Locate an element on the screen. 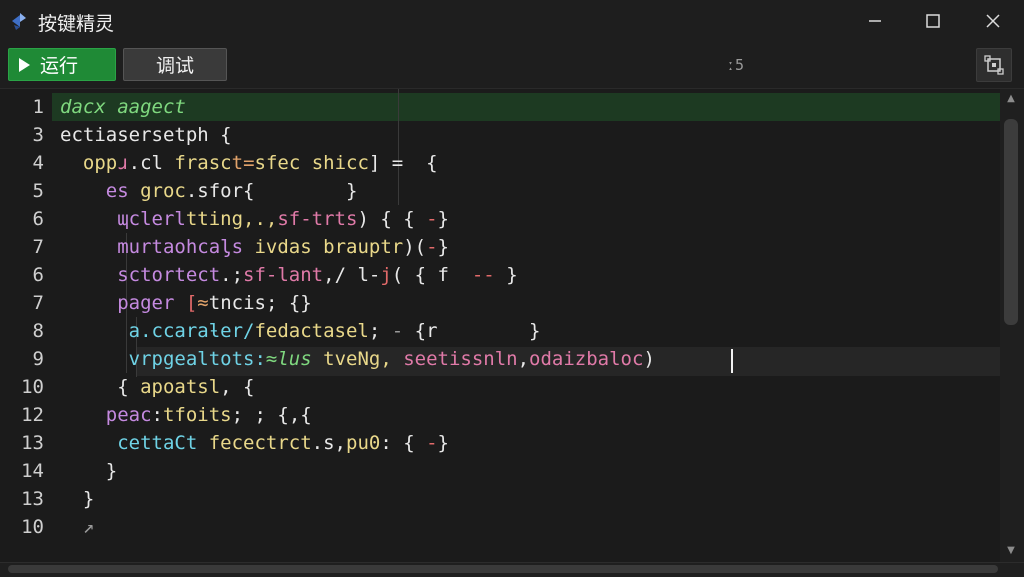 Image resolution: width=1024 pixels, height=577 pixels. code-token: tting,., is located at coordinates (231, 219).